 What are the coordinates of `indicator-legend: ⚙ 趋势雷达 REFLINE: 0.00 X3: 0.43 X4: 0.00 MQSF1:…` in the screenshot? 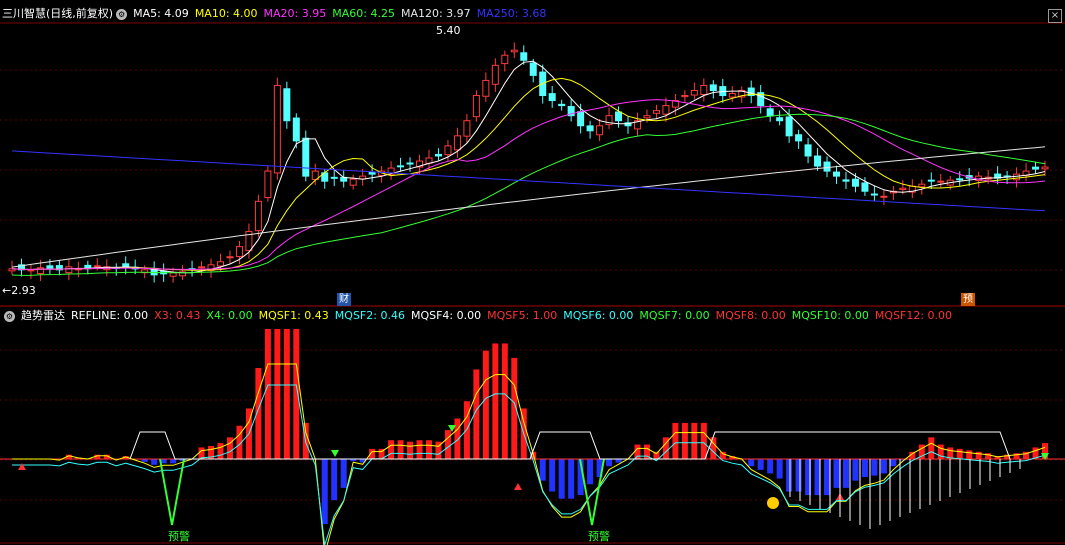 It's located at (480, 316).